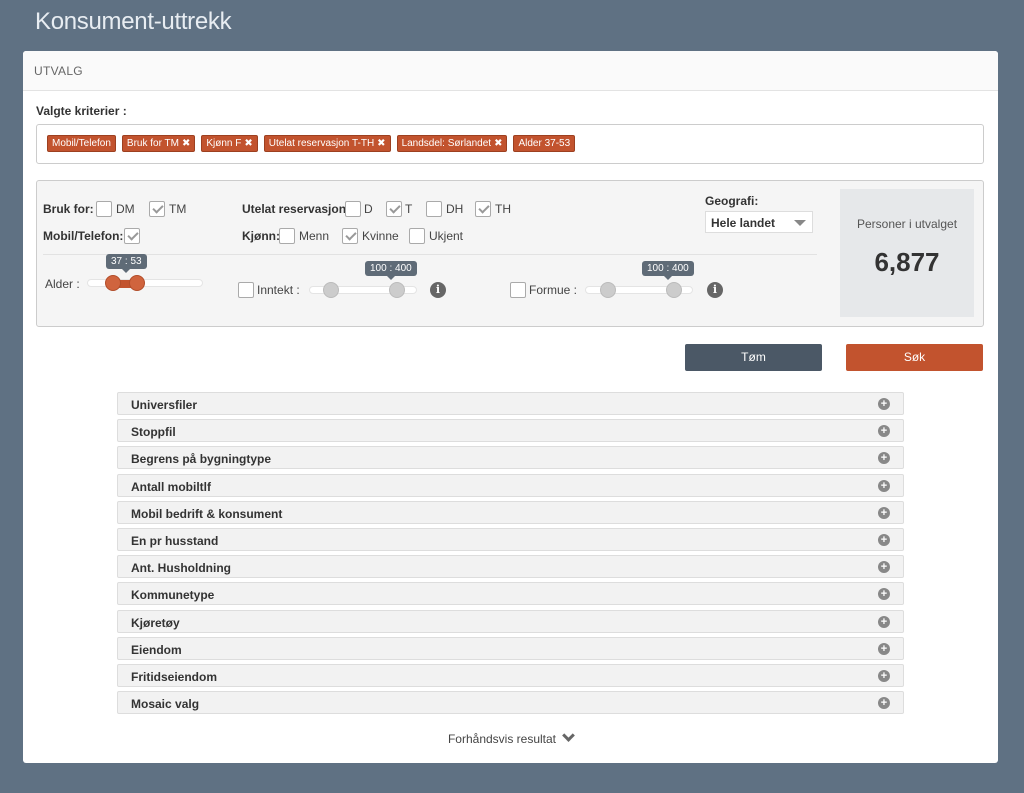  What do you see at coordinates (157, 209) in the screenshot?
I see `bruk-tm-checkbox` at bounding box center [157, 209].